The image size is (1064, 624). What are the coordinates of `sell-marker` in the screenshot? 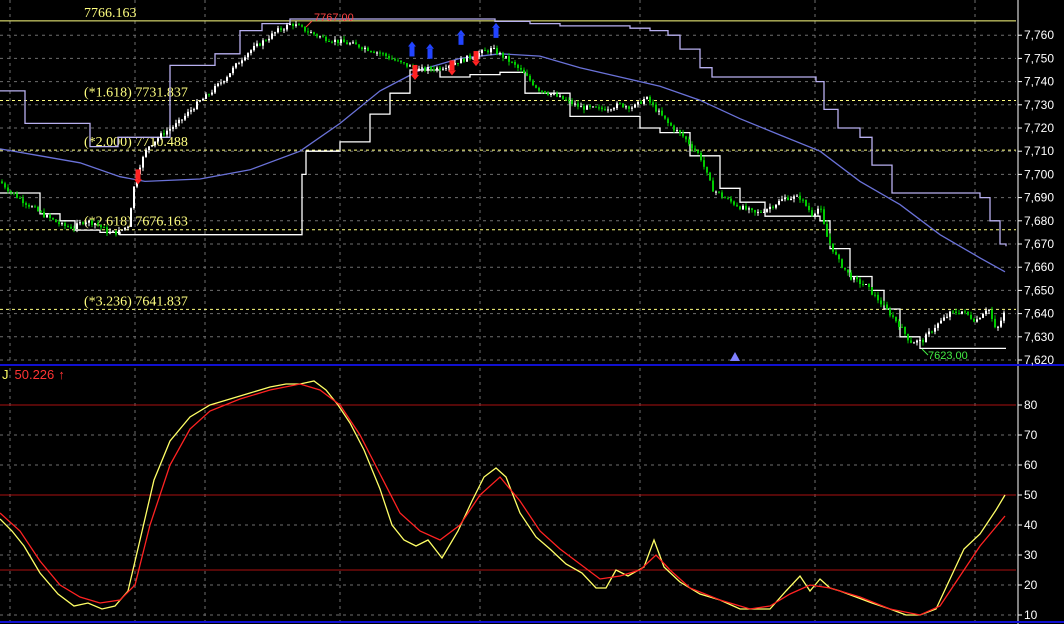 It's located at (496, 32).